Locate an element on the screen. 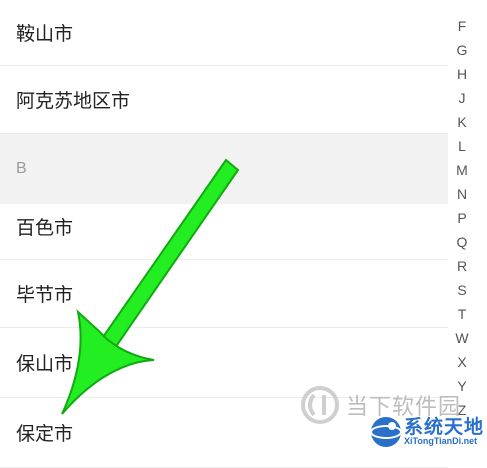  watermark-cn-text: 系统天地 is located at coordinates (444, 427).